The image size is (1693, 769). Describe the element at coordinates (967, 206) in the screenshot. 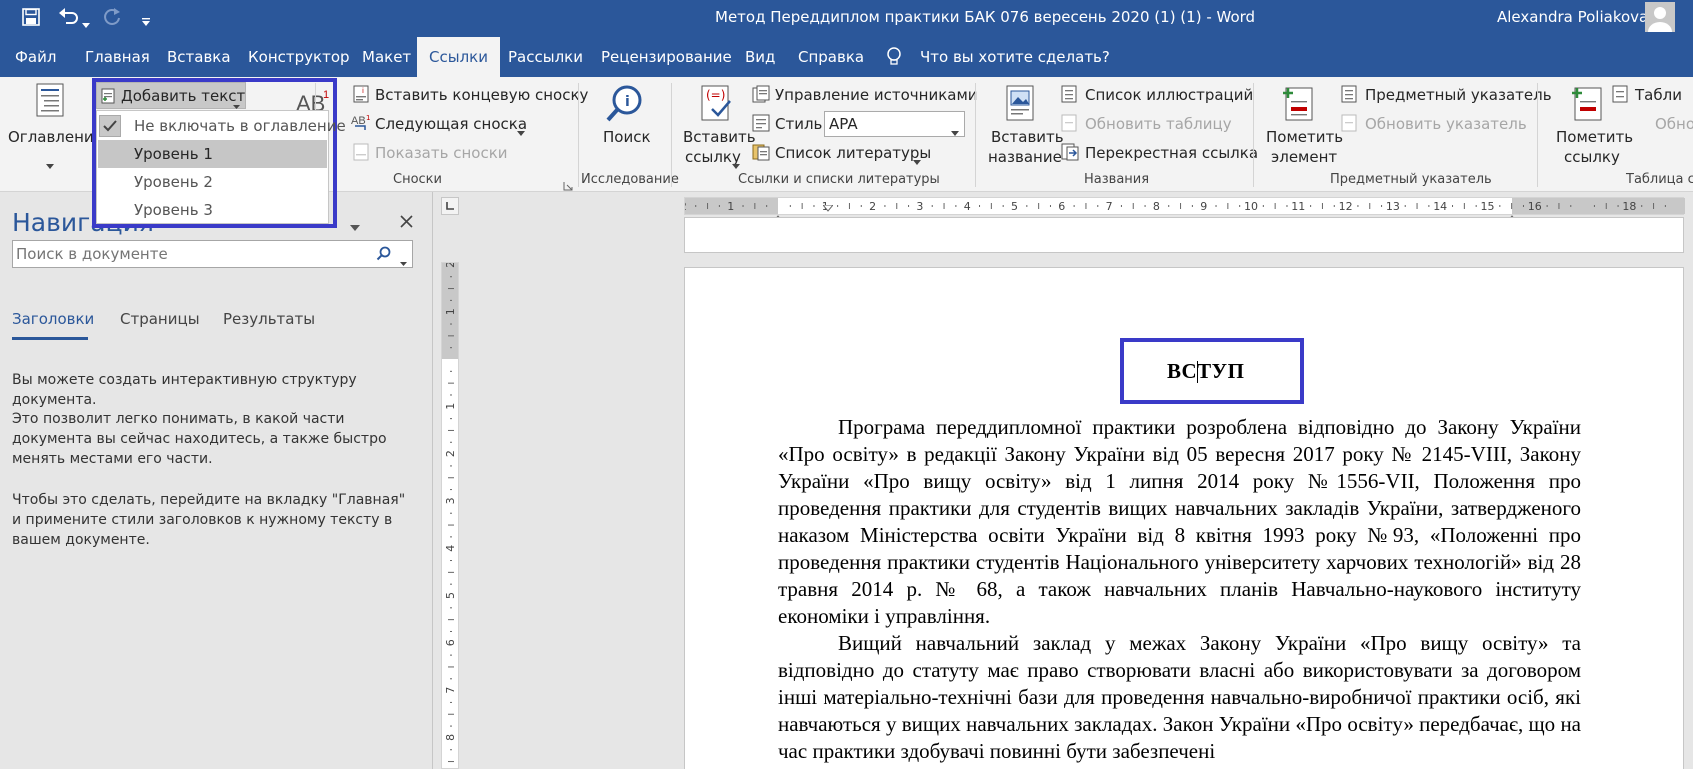

I see `ruler-label: 4` at that location.